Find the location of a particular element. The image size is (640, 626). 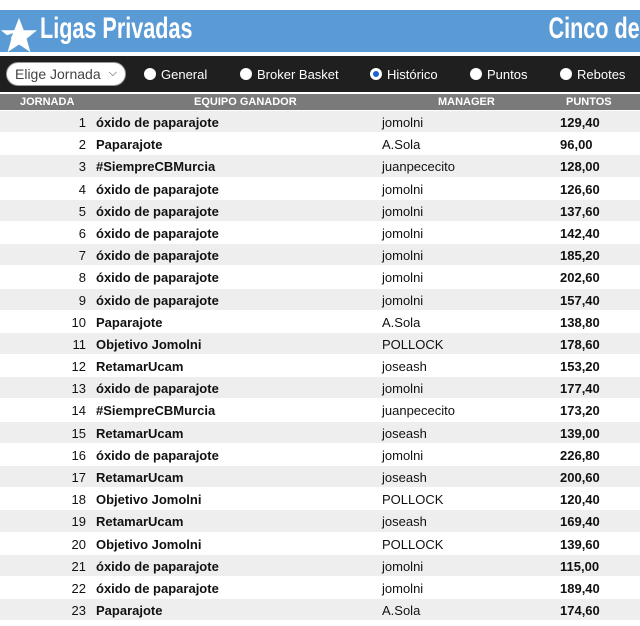

jornada-cell: 12 is located at coordinates (78, 367).